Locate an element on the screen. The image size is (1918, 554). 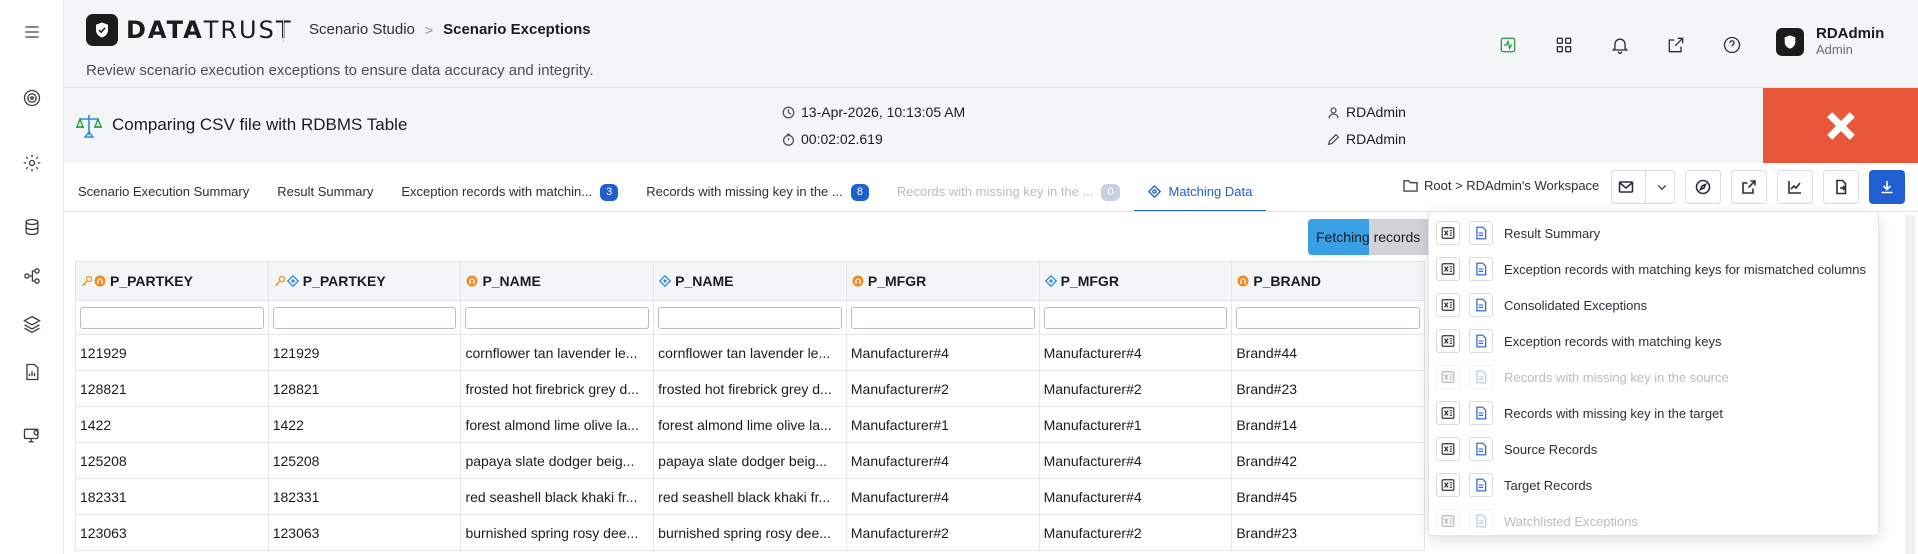
open-external-button is located at coordinates (1749, 187).